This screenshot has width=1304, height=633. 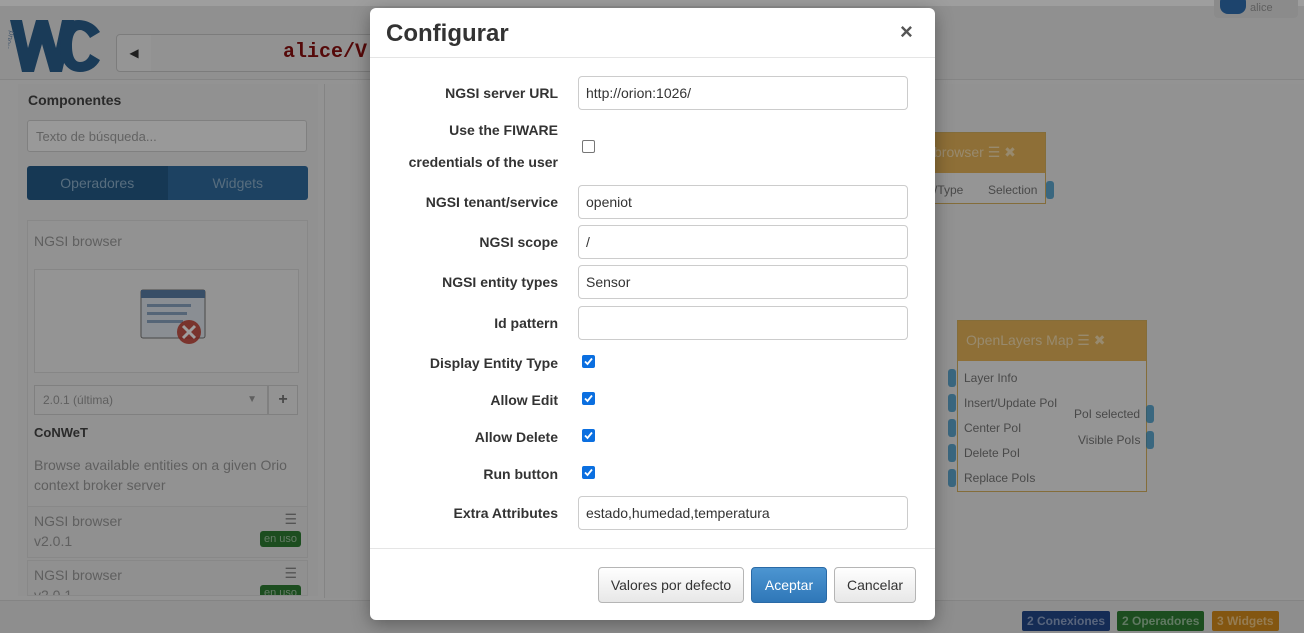 I want to click on field-row-run-button: Run button, so click(x=652, y=477).